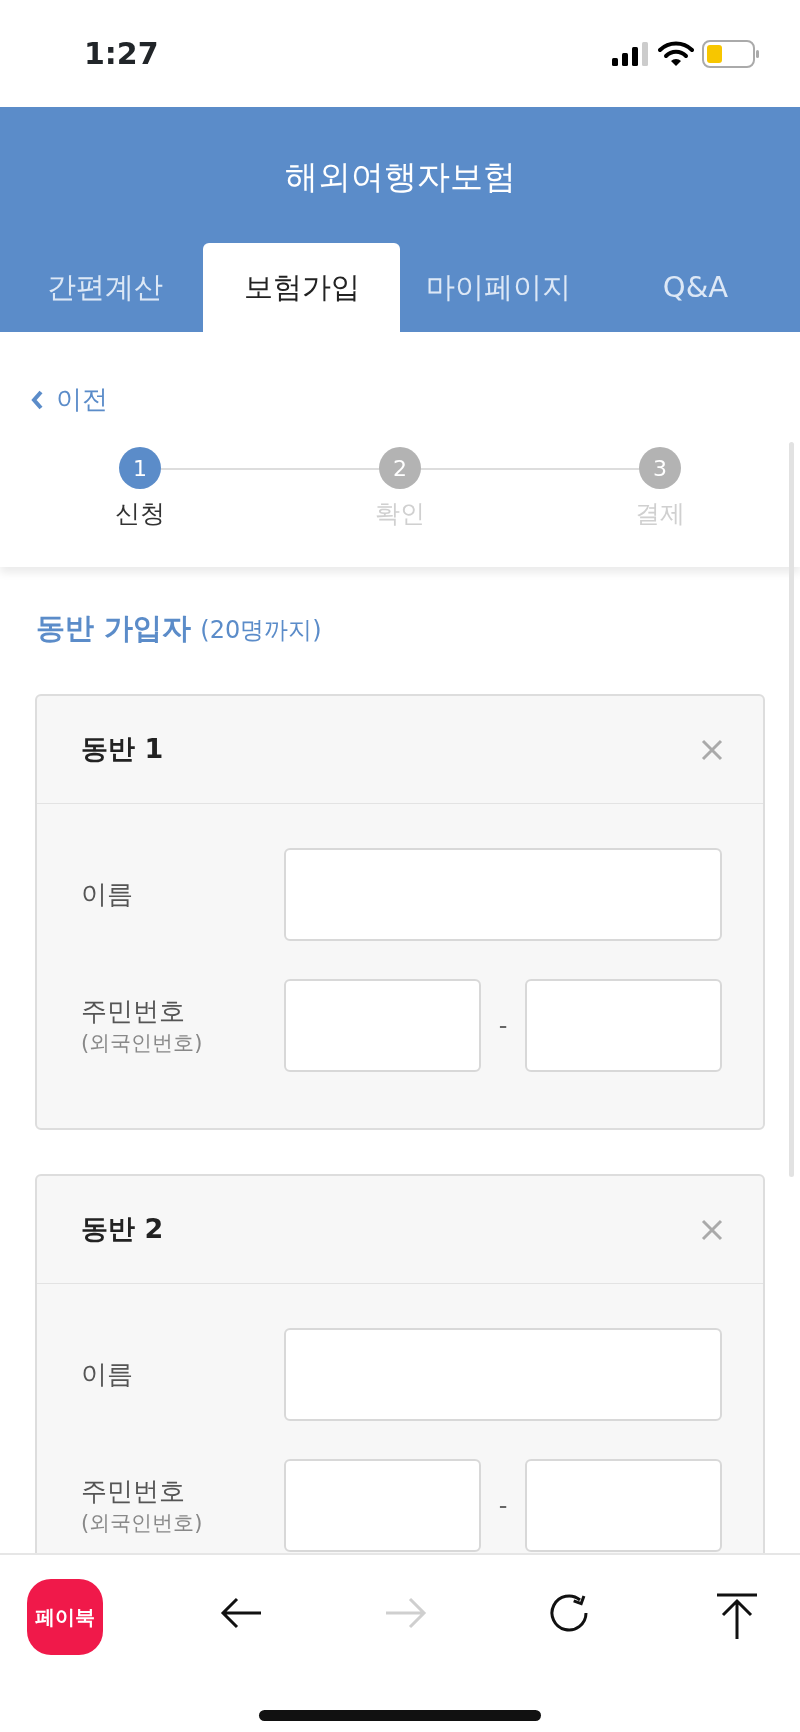 This screenshot has height=1732, width=800. What do you see at coordinates (140, 468) in the screenshot?
I see `step-number: 1` at bounding box center [140, 468].